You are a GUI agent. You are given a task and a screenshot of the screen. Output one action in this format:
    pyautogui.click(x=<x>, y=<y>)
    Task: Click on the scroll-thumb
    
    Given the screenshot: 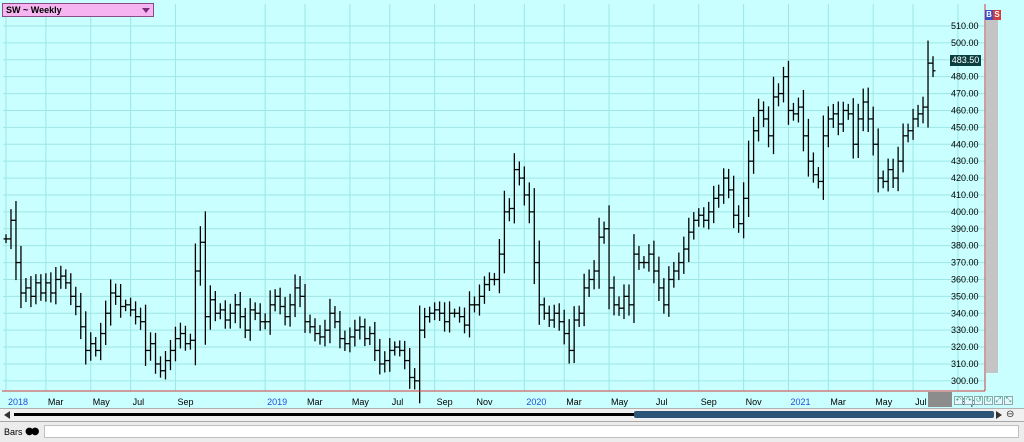 What is the action you would take?
    pyautogui.click(x=814, y=414)
    